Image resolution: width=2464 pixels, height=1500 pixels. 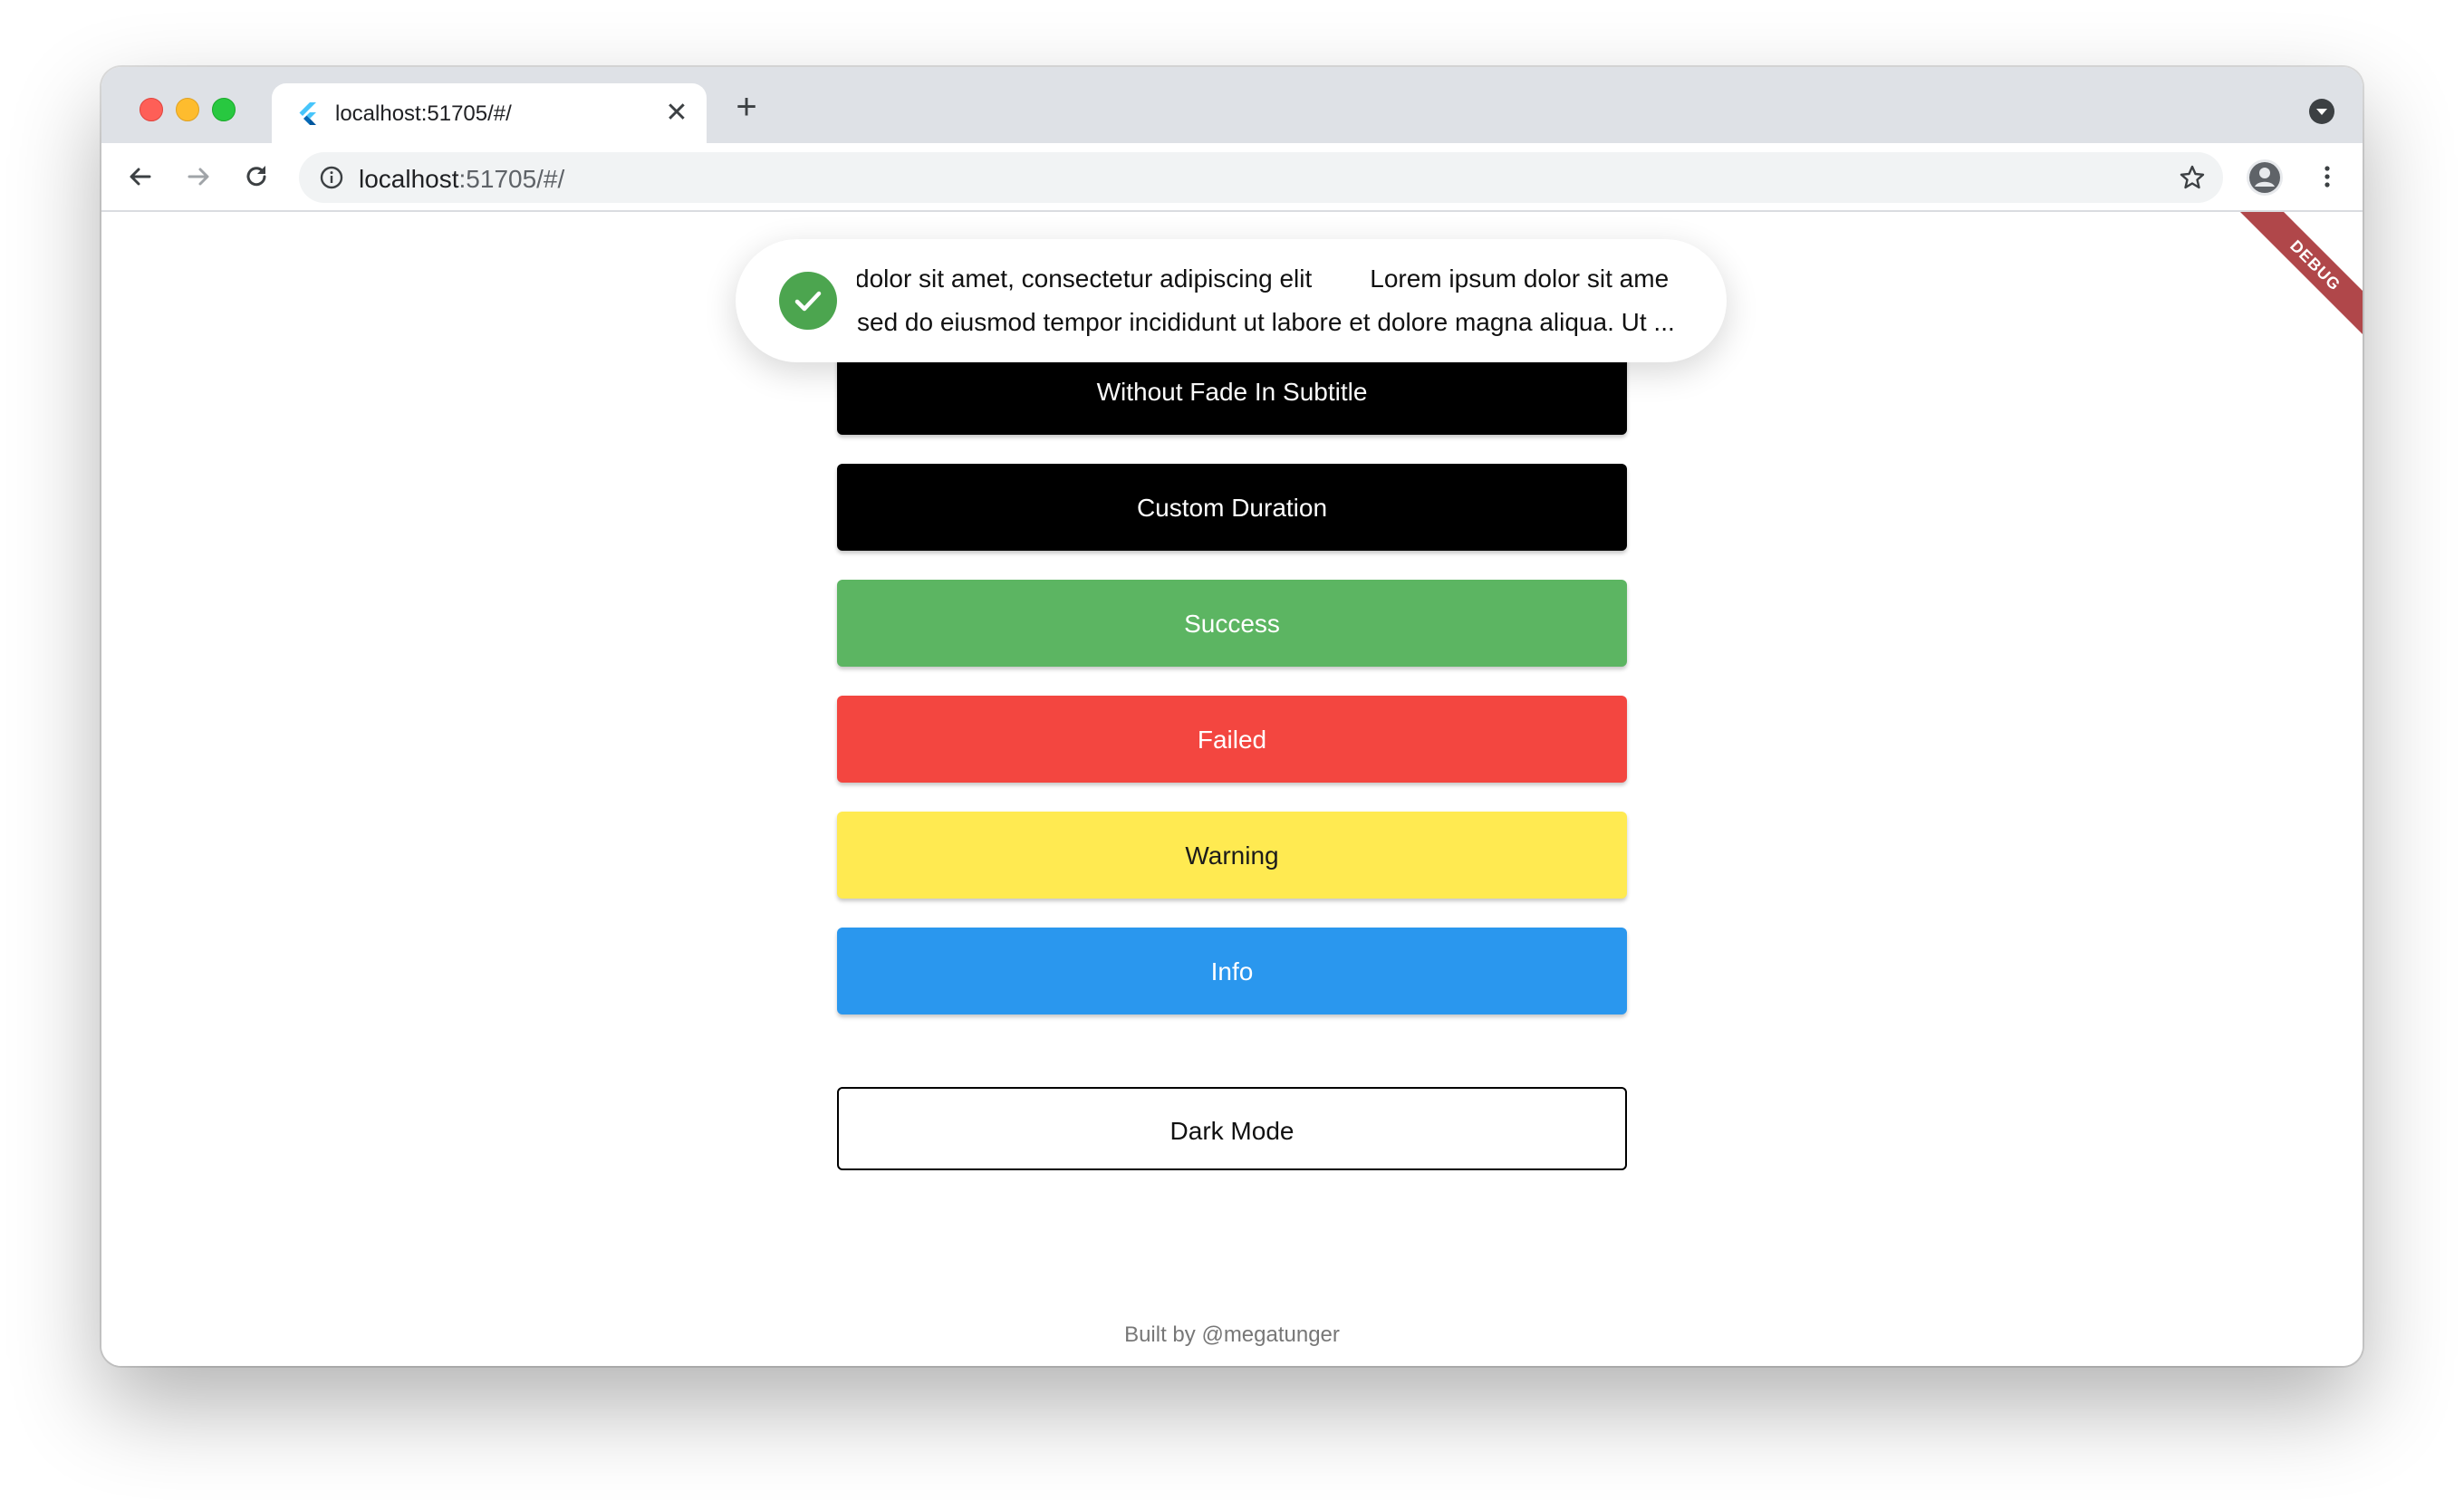 What do you see at coordinates (307, 114) in the screenshot?
I see `flutter-logo-icon` at bounding box center [307, 114].